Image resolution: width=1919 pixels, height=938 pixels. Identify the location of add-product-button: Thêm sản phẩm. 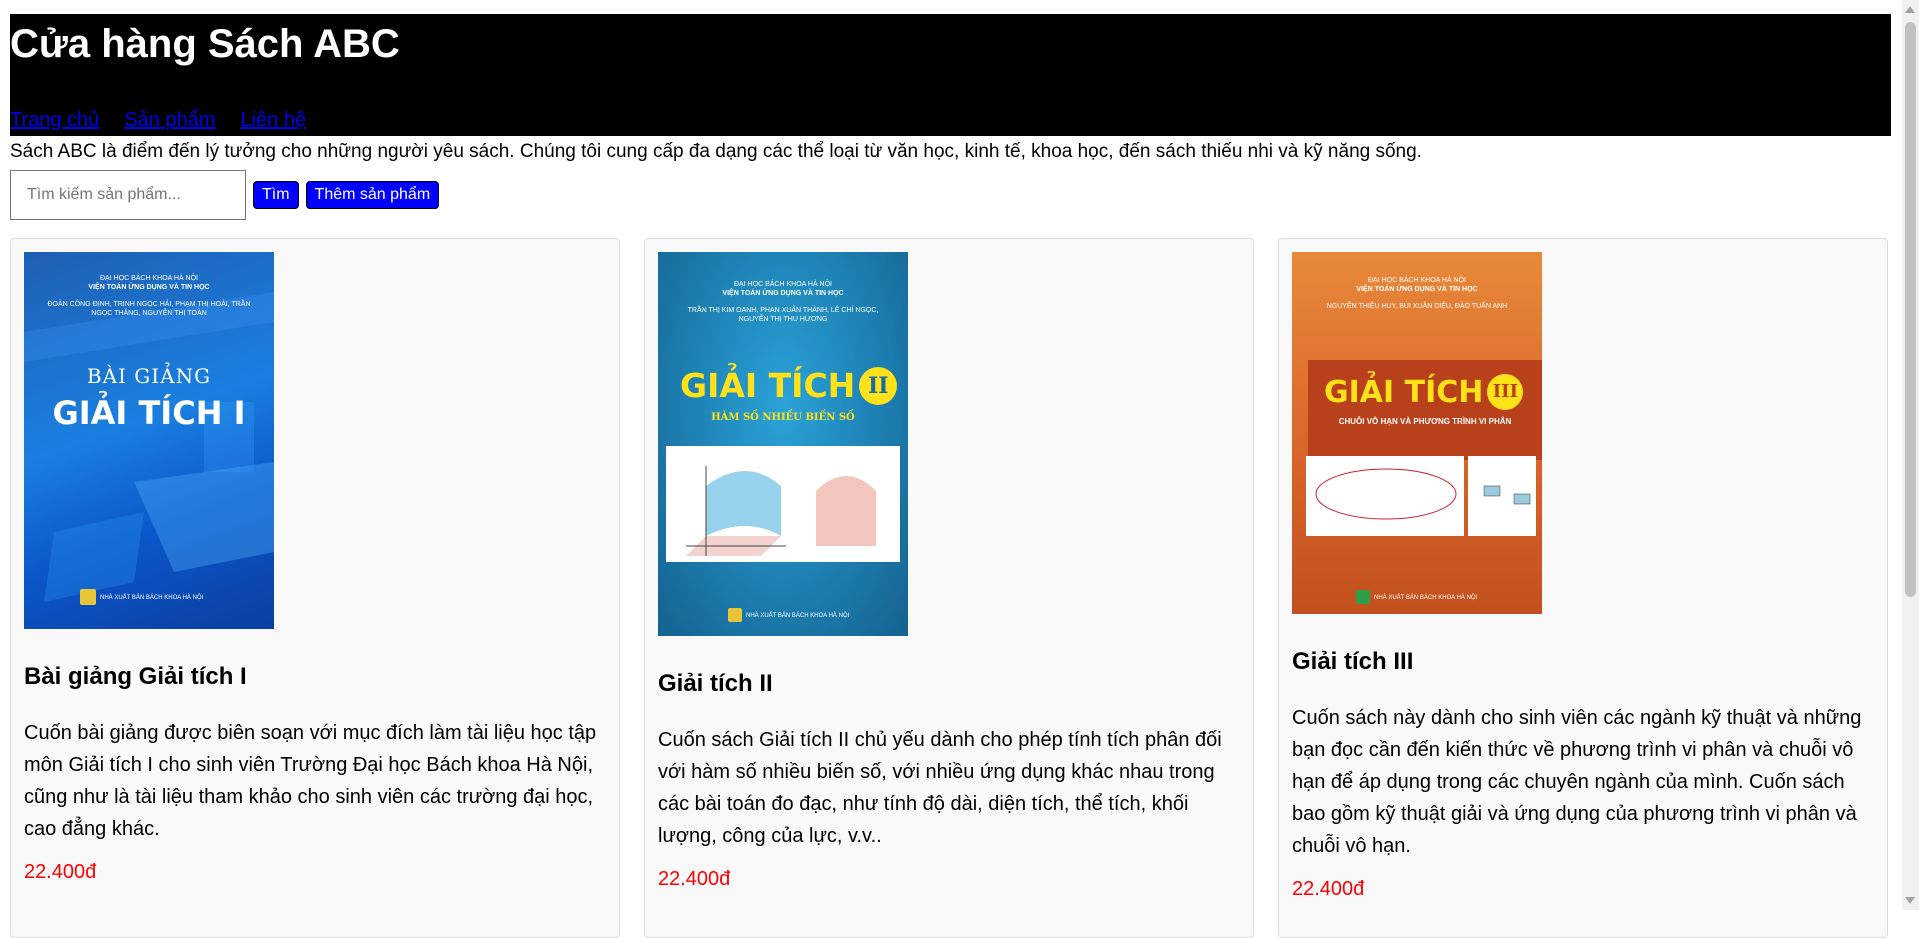
(372, 195).